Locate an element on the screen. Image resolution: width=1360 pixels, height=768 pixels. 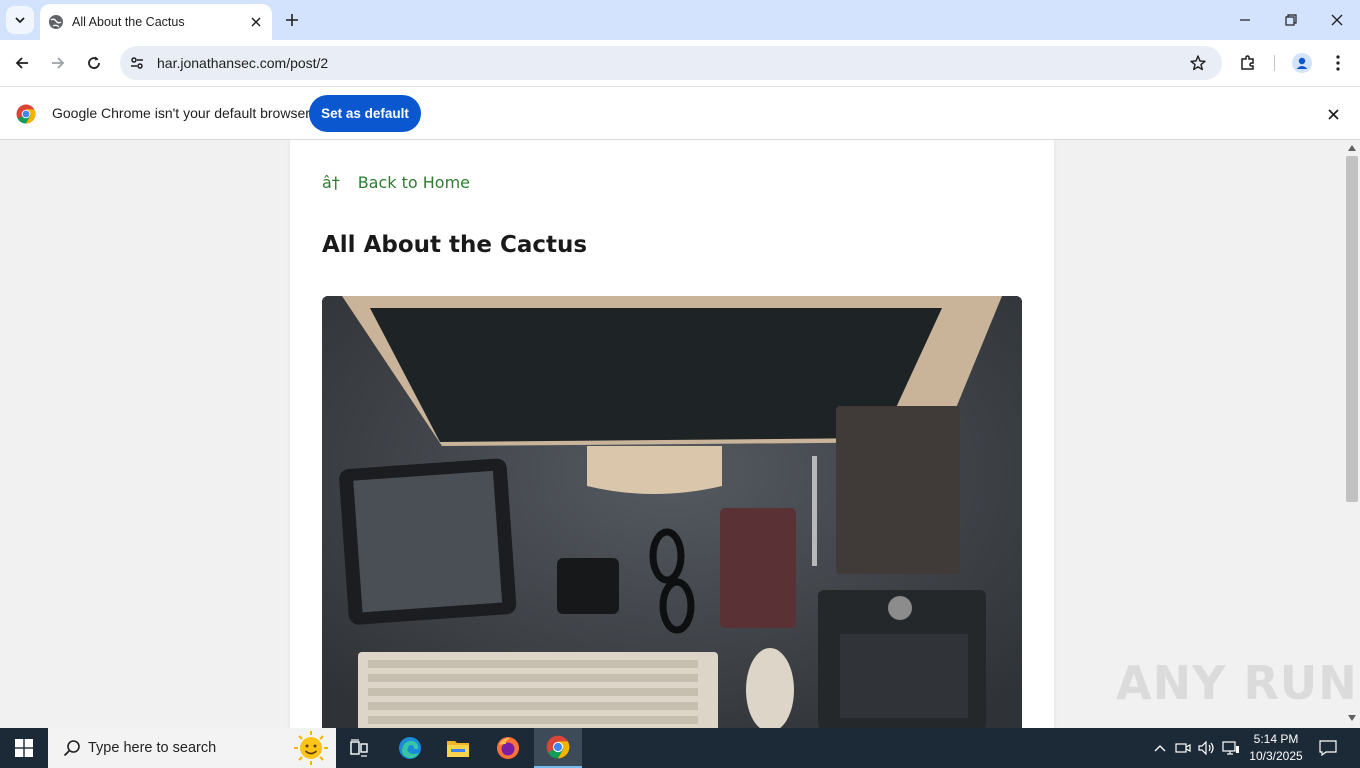
menu-button is located at coordinates (1338, 63).